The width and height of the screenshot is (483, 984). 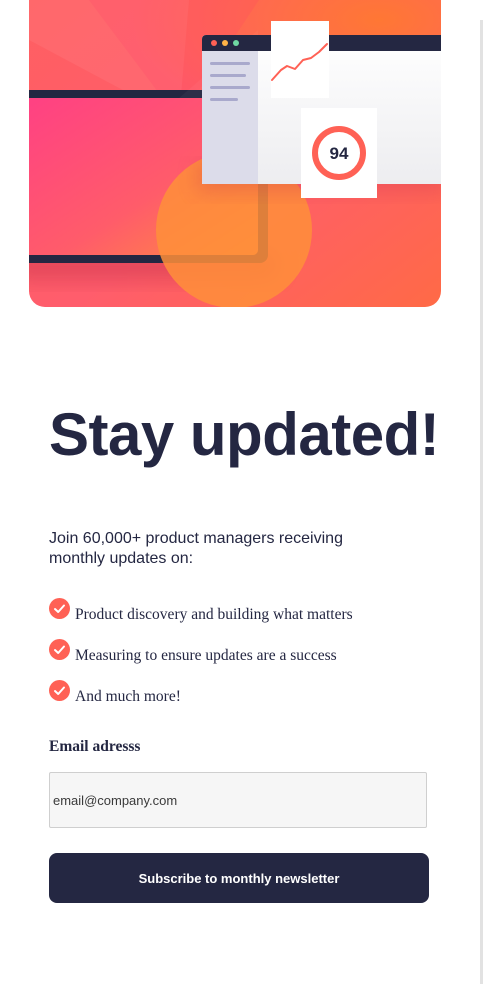 I want to click on feature-text: And much more!, so click(x=128, y=696).